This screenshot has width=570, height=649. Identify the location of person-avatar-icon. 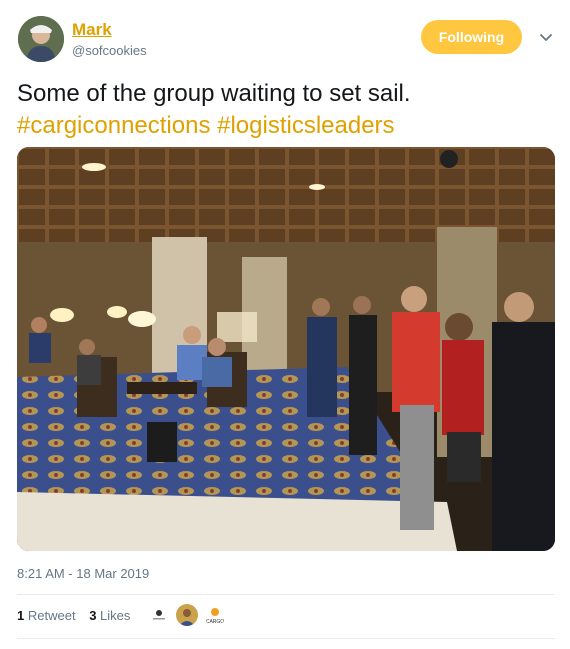
(187, 615).